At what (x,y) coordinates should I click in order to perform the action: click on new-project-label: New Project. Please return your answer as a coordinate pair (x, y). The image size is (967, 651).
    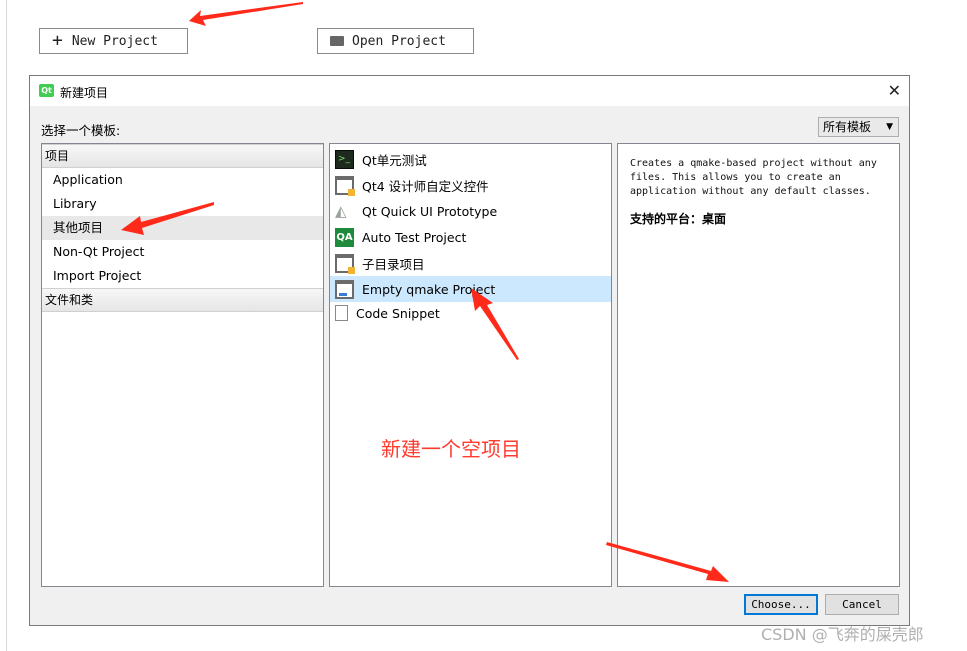
    Looking at the image, I should click on (114, 41).